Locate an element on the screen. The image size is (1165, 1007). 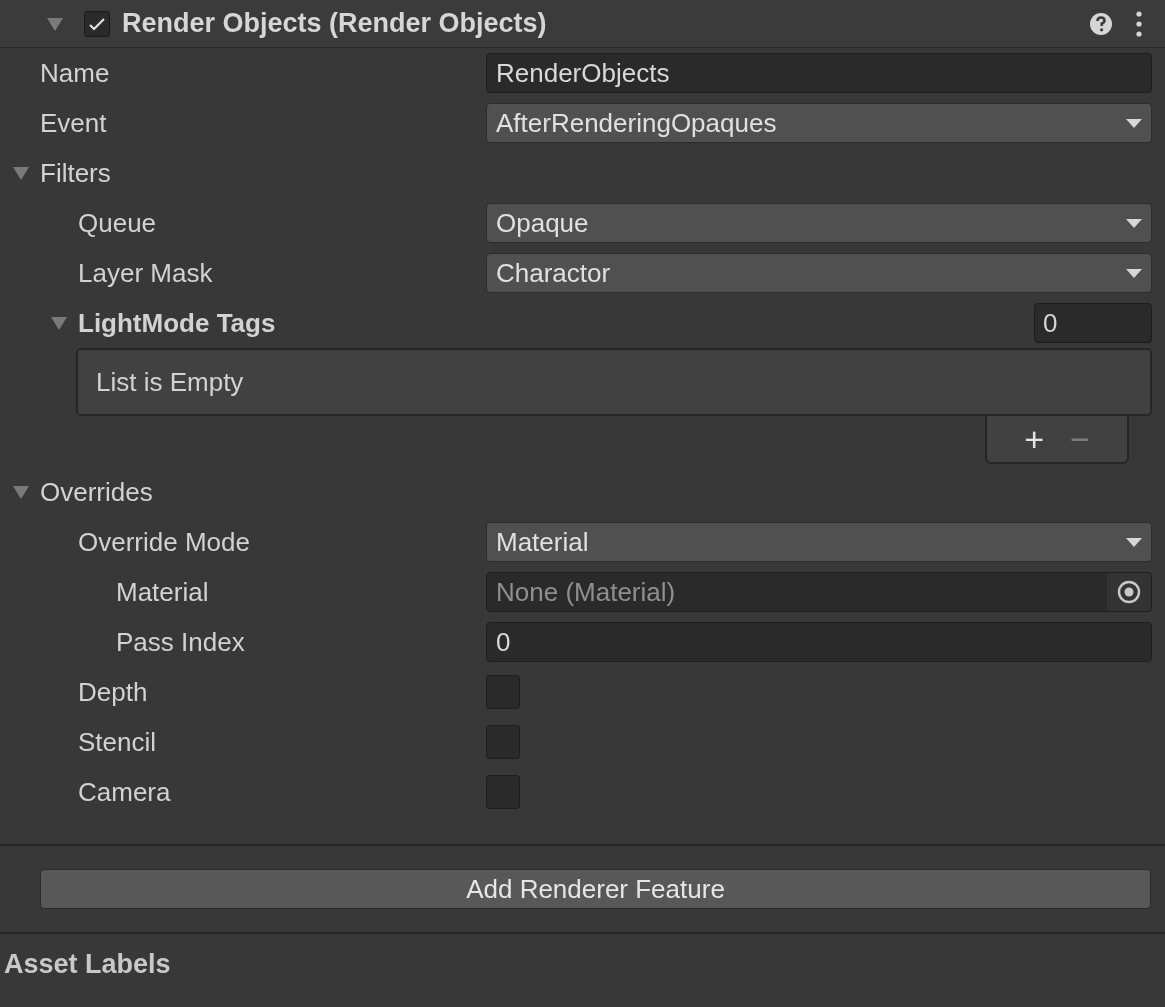
add-renderer-feature-button: Add Renderer Feature is located at coordinates (595, 889).